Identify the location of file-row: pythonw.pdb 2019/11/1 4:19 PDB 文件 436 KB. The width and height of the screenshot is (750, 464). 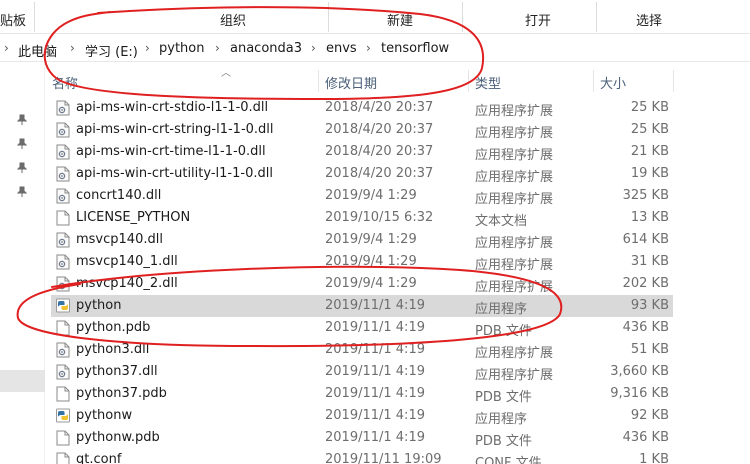
(362, 438).